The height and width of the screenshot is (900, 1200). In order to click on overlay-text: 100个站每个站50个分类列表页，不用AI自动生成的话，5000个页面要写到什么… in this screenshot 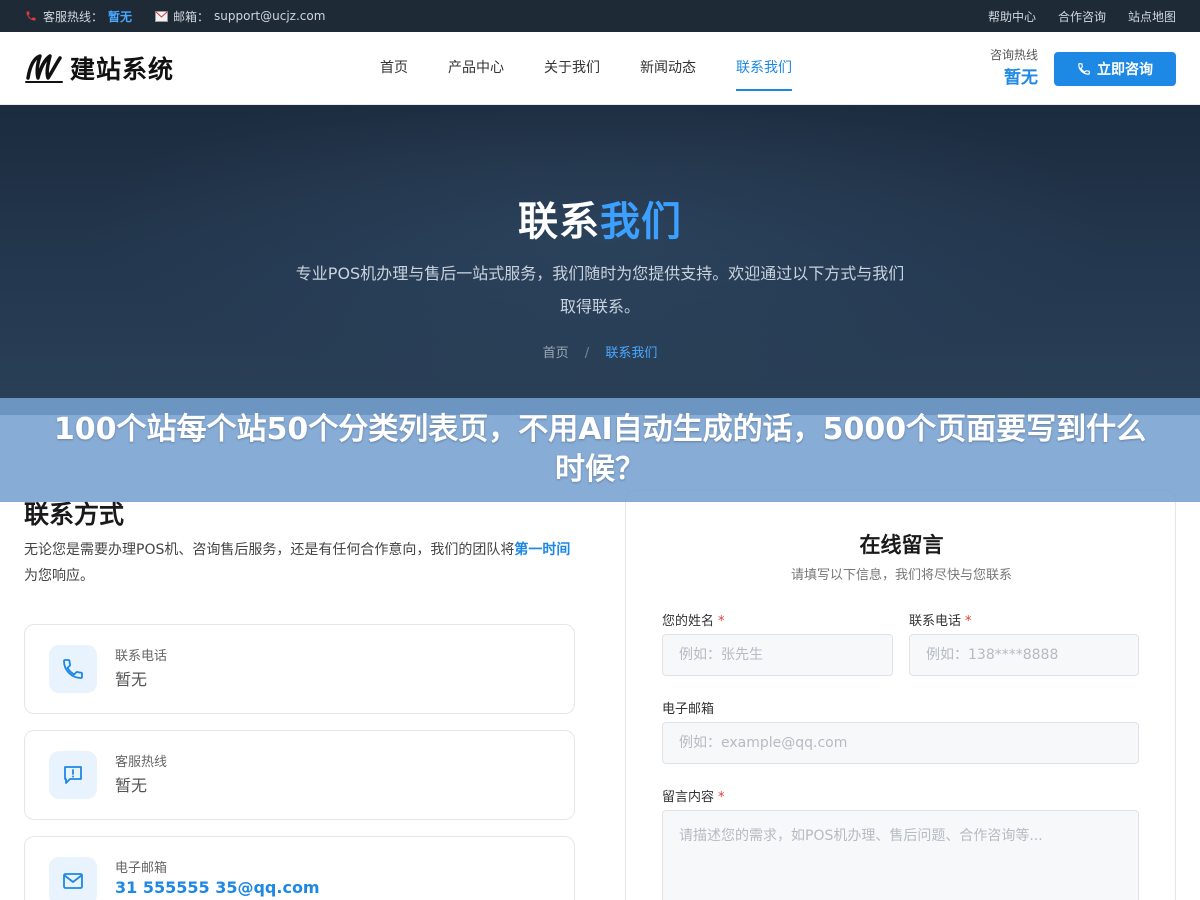, I will do `click(600, 449)`.